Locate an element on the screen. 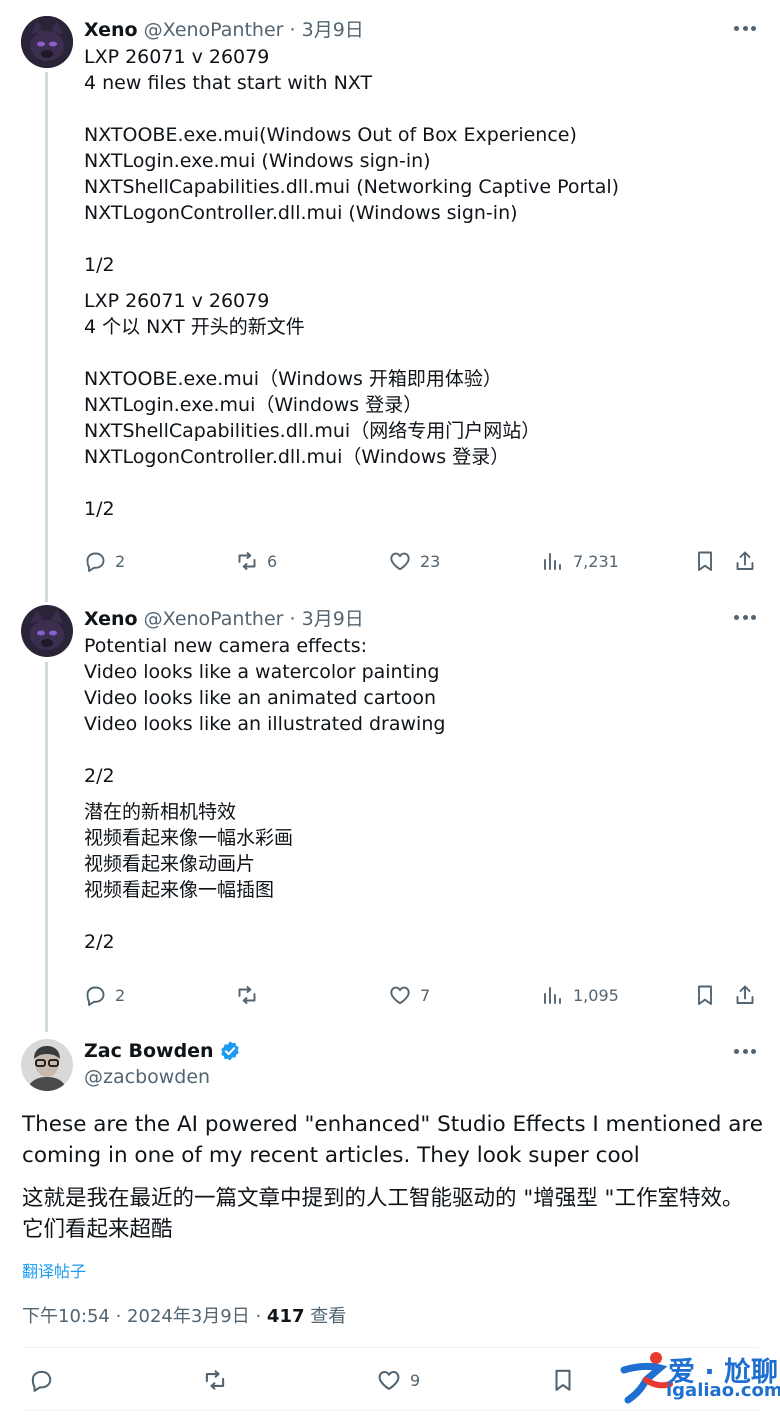 This screenshot has height=1417, width=780. retweet-button: 6 is located at coordinates (256, 561).